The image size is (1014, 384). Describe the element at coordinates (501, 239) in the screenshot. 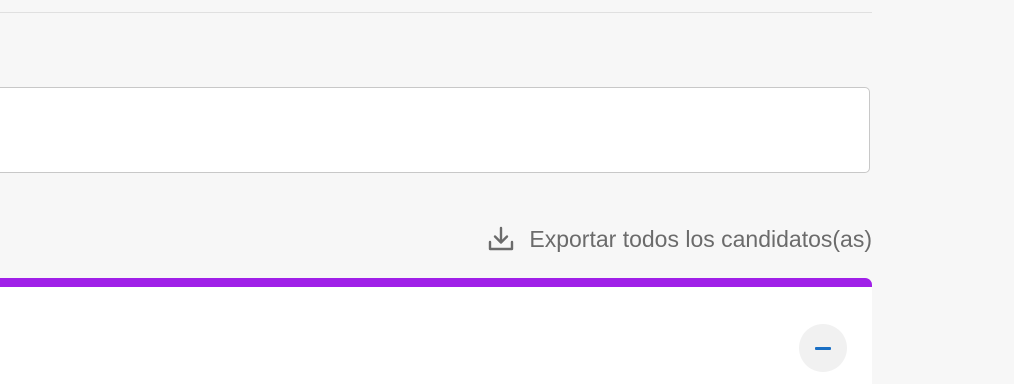

I see `download-icon` at that location.